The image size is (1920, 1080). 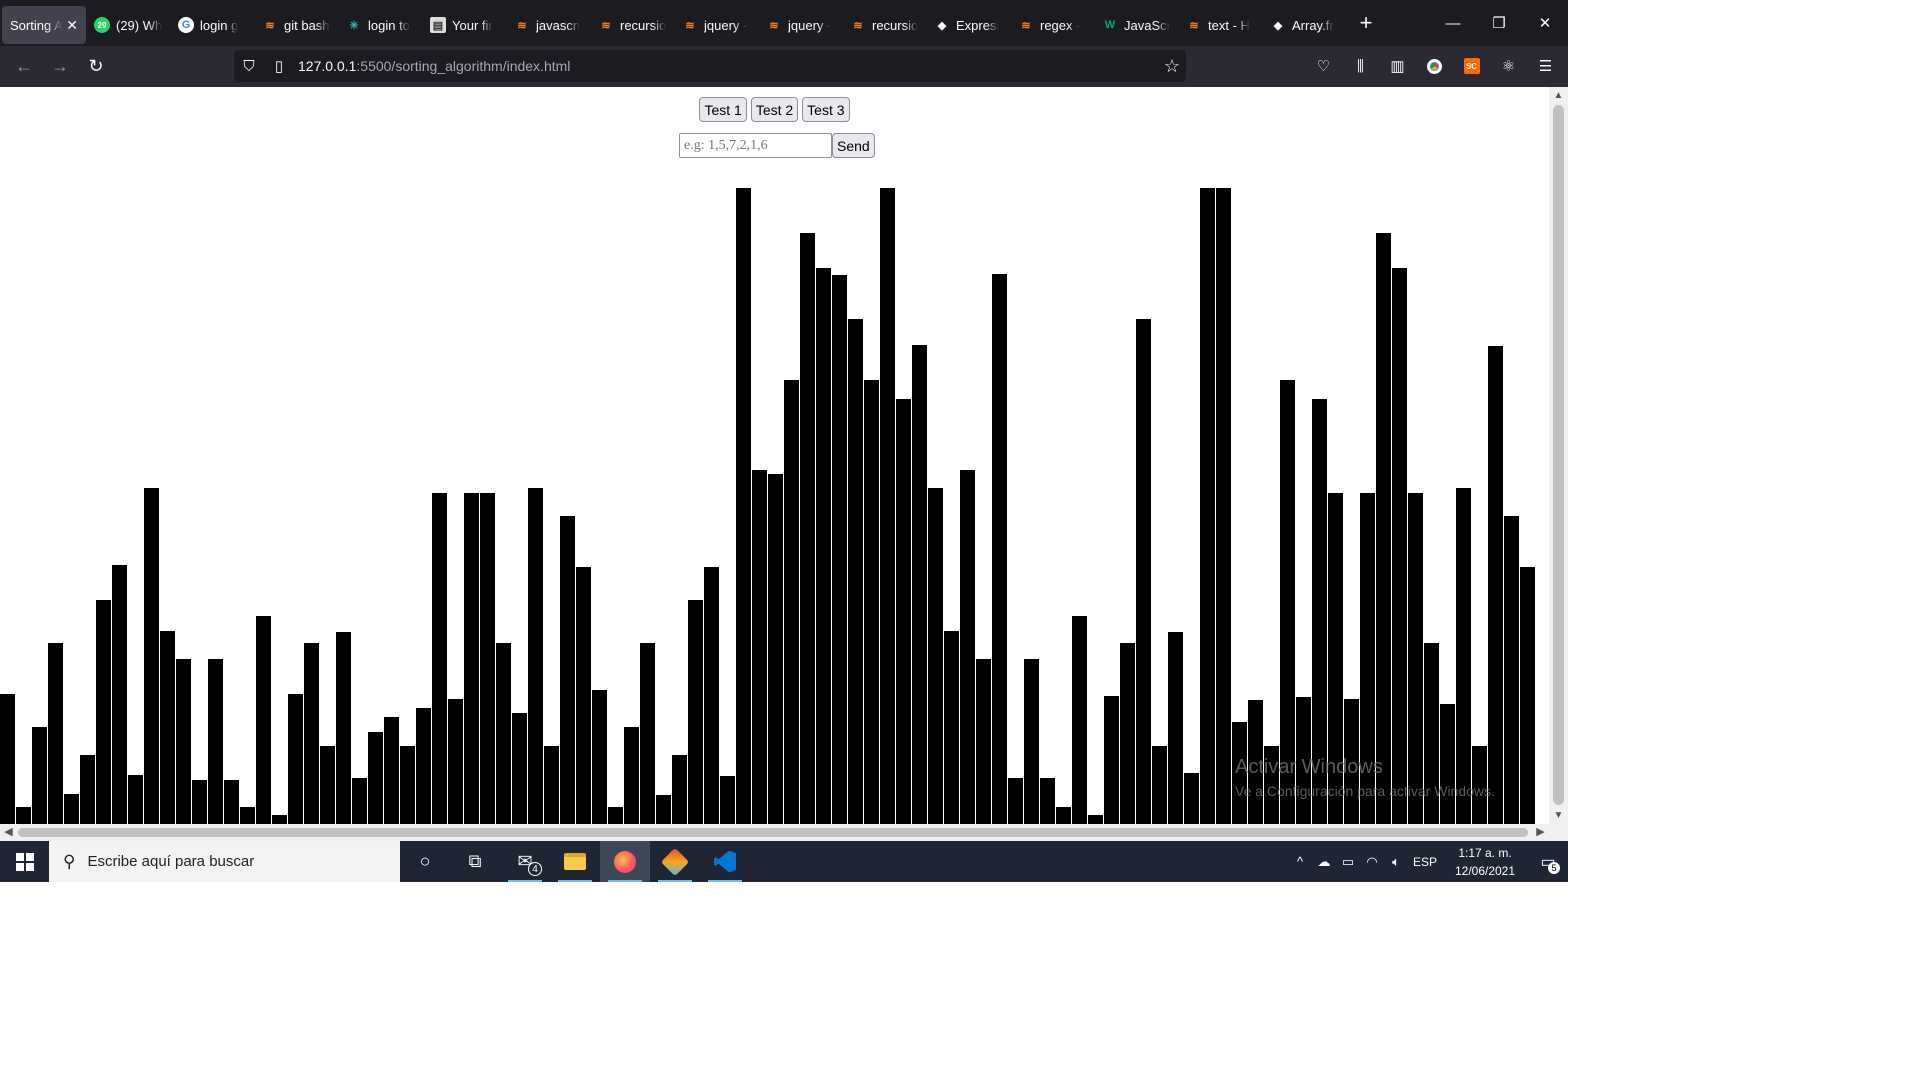 What do you see at coordinates (249, 66) in the screenshot?
I see `shield-icon: ⛉` at bounding box center [249, 66].